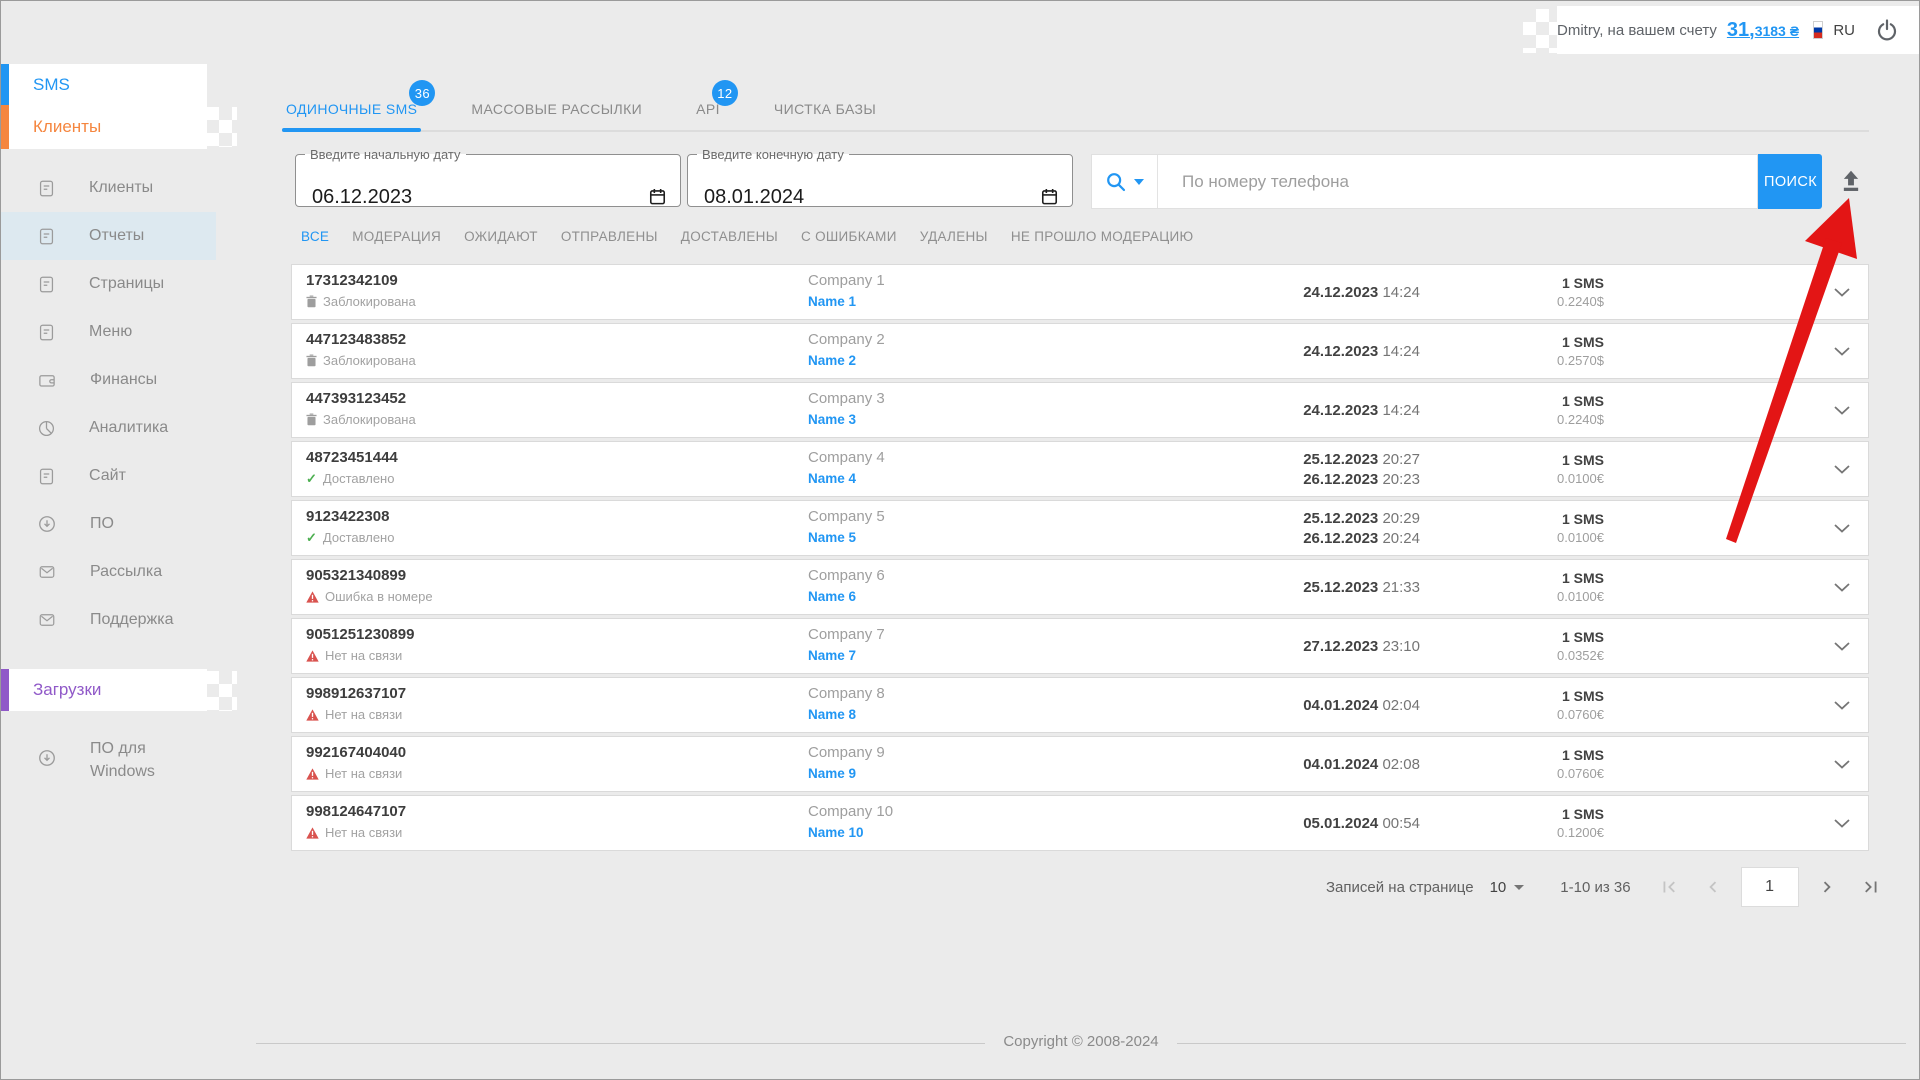 This screenshot has width=1920, height=1080. Describe the element at coordinates (729, 236) in the screenshot. I see `status-tab-4: ДОСТАВЛЕНЫ` at that location.